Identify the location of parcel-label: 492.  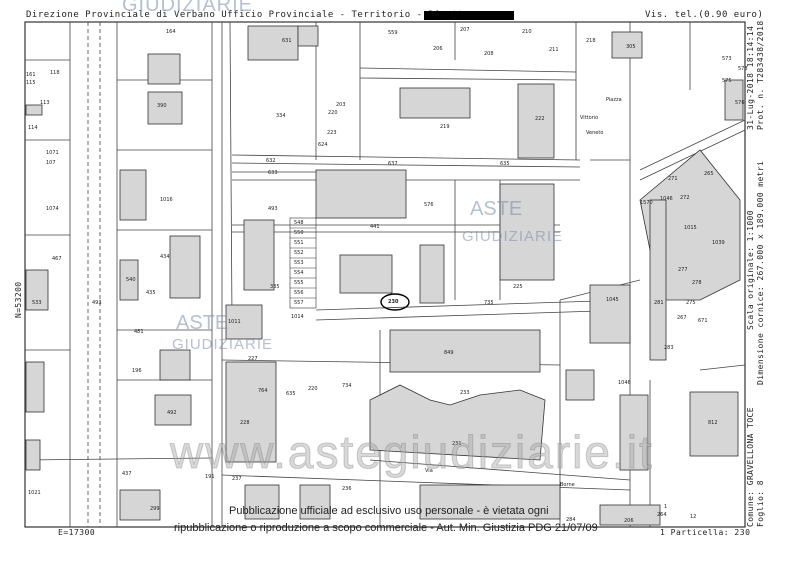
(172, 413).